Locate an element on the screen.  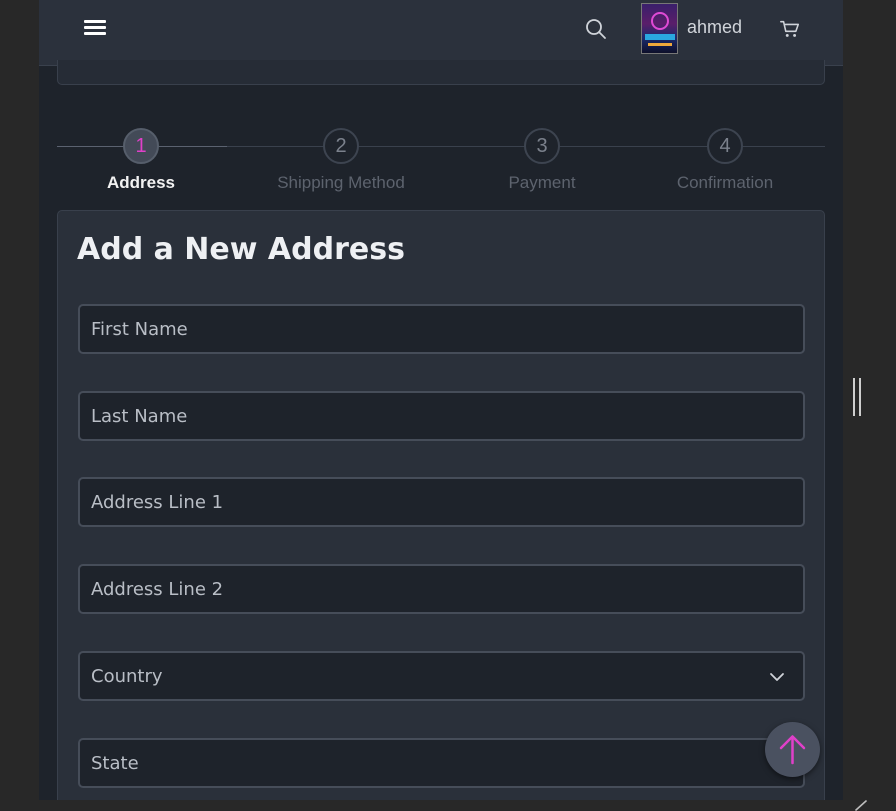
top-navbar: ahmed is located at coordinates (441, 33).